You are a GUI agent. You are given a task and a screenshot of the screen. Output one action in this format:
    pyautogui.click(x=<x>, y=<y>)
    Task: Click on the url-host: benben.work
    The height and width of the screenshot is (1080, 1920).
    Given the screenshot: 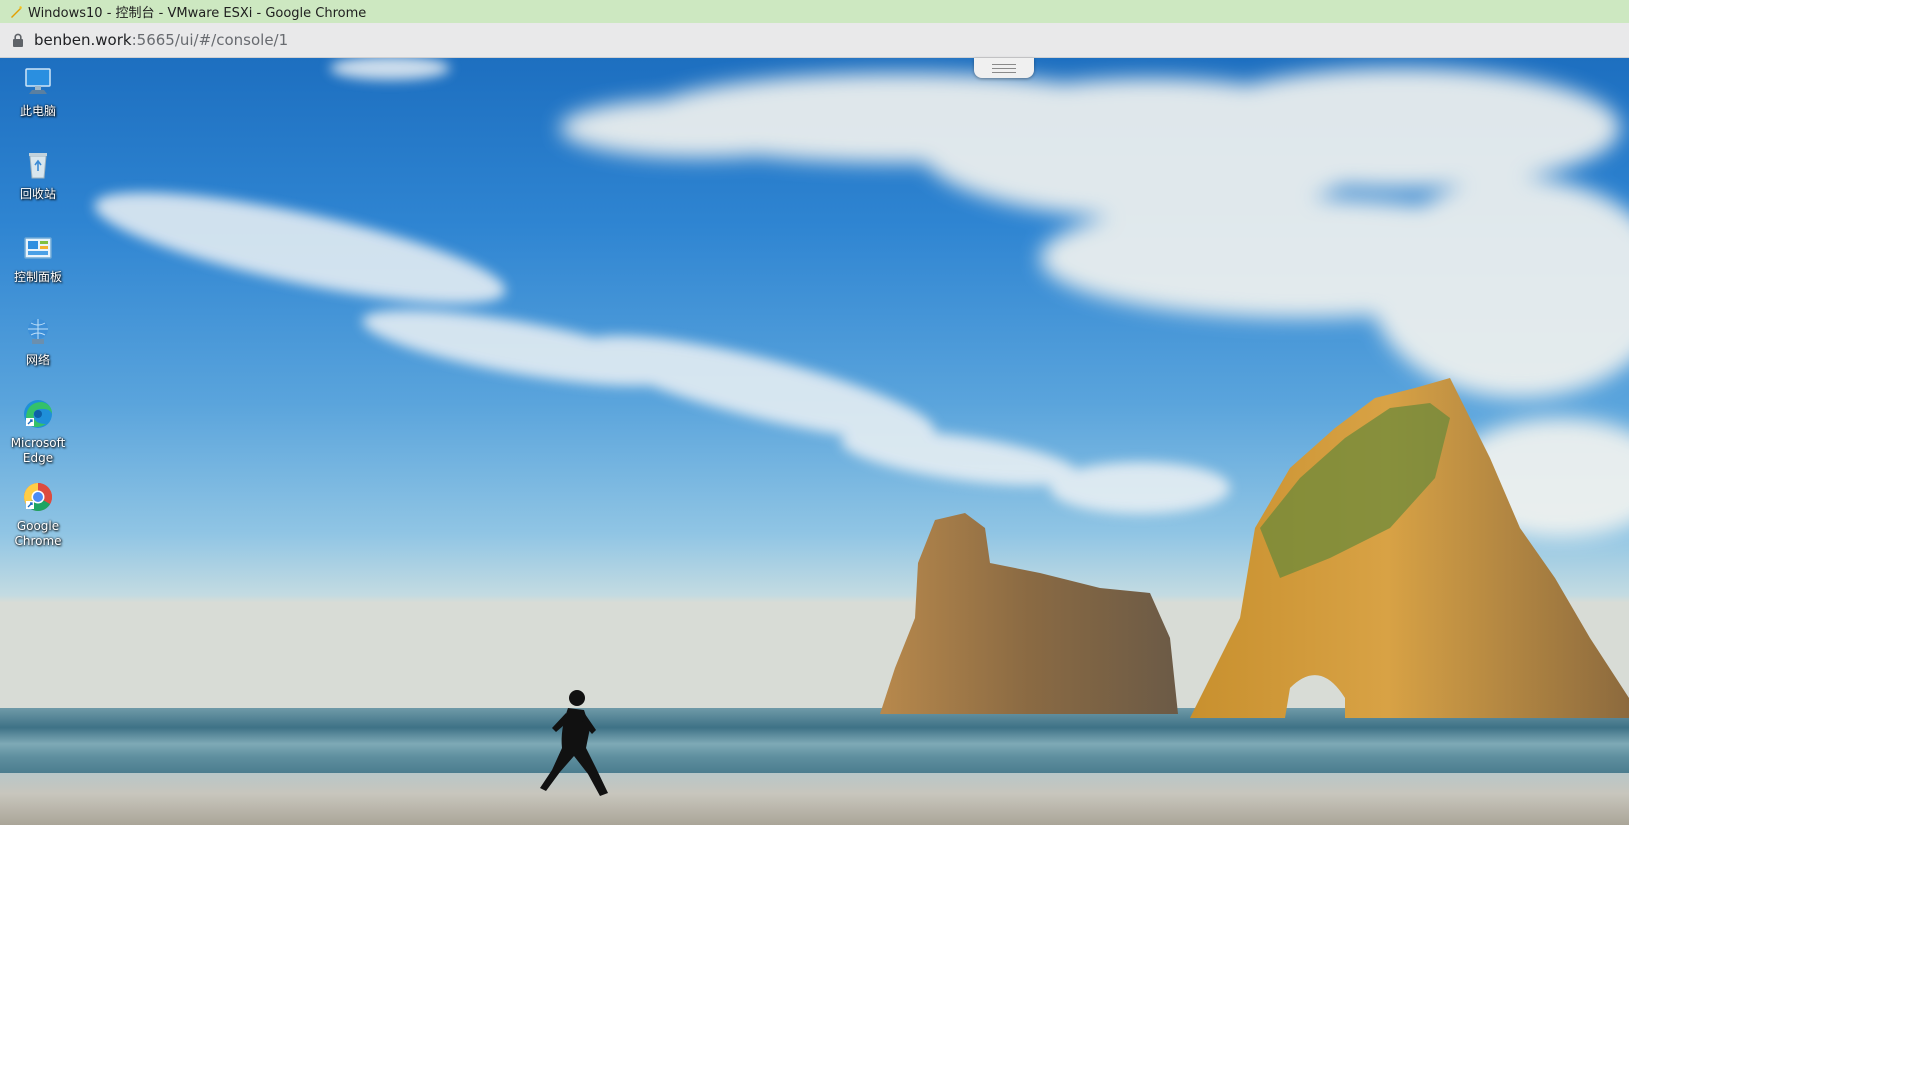 What is the action you would take?
    pyautogui.click(x=83, y=40)
    